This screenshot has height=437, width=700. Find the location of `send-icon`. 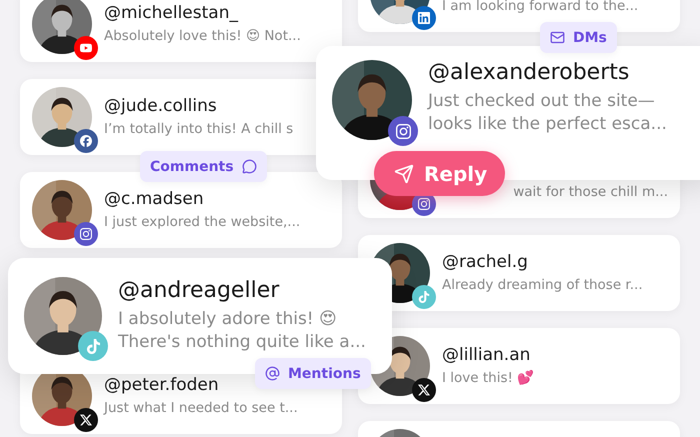

send-icon is located at coordinates (404, 174).